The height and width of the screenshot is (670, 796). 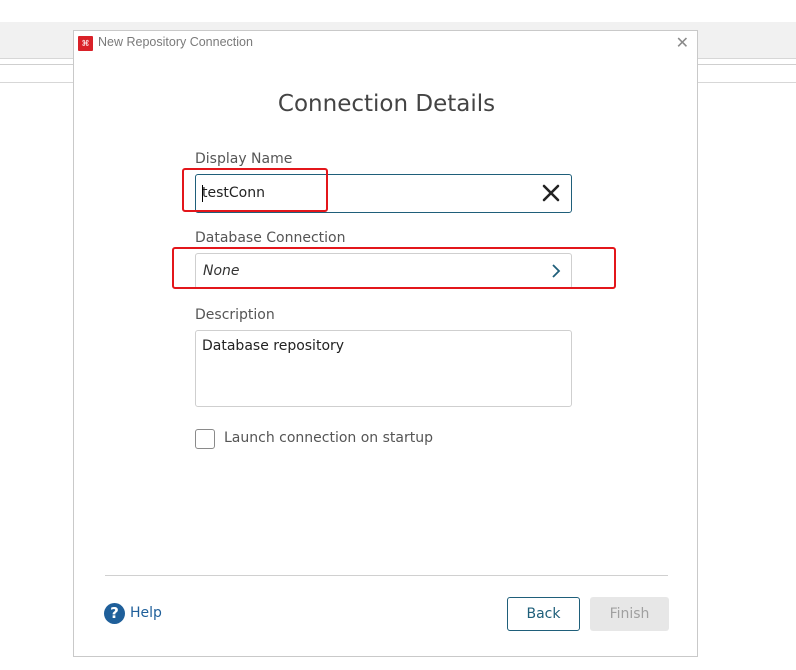 What do you see at coordinates (383, 368) in the screenshot?
I see `description-field: Database repository` at bounding box center [383, 368].